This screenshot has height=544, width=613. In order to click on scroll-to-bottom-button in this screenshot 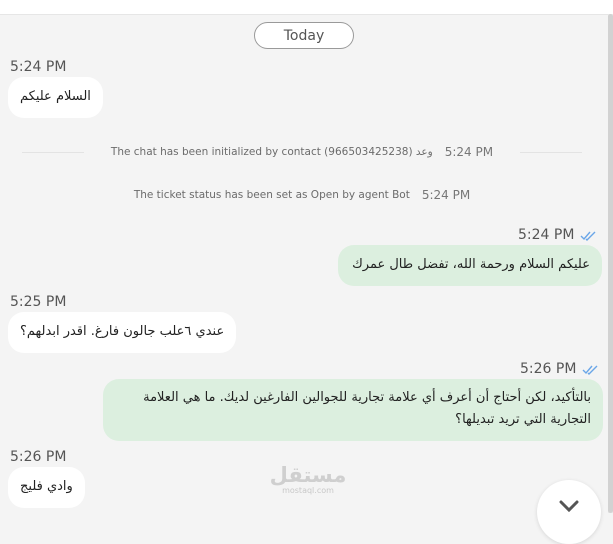, I will do `click(569, 512)`.